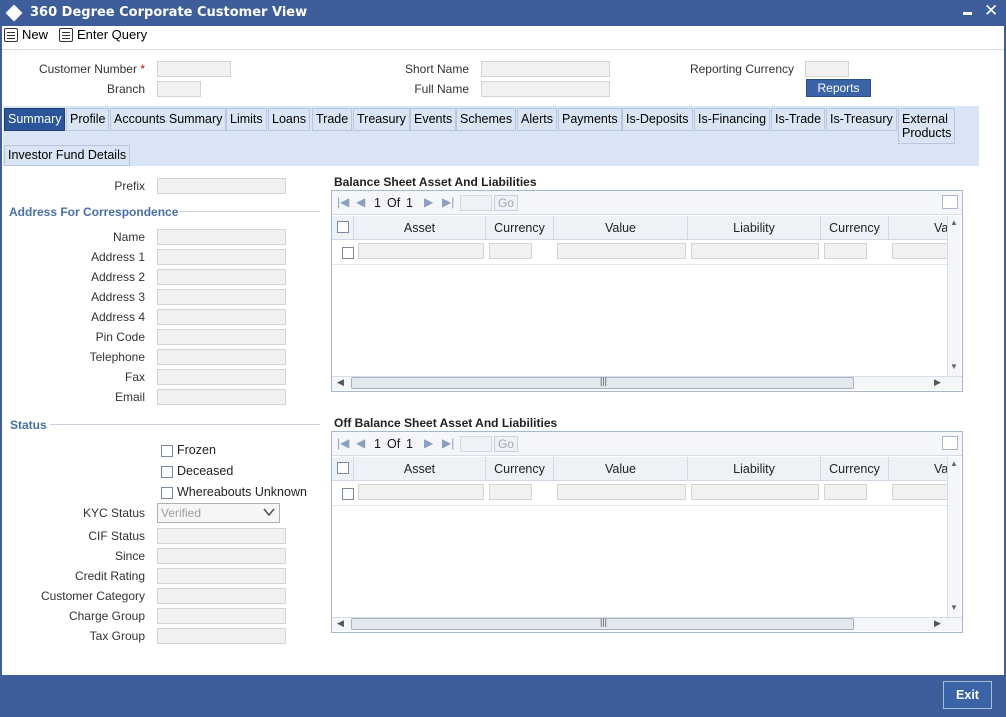 The image size is (1006, 717). What do you see at coordinates (67, 155) in the screenshot?
I see `tab-investor-fund-details: Investor Fund Details` at bounding box center [67, 155].